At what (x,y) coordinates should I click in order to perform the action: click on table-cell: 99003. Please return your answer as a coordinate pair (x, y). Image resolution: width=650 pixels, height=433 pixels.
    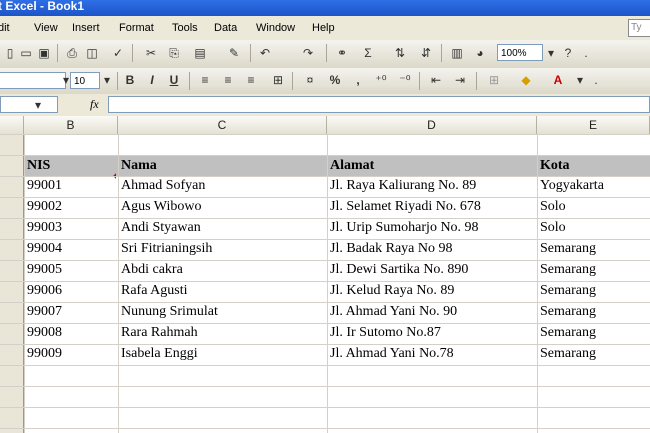
    Looking at the image, I should click on (44, 228).